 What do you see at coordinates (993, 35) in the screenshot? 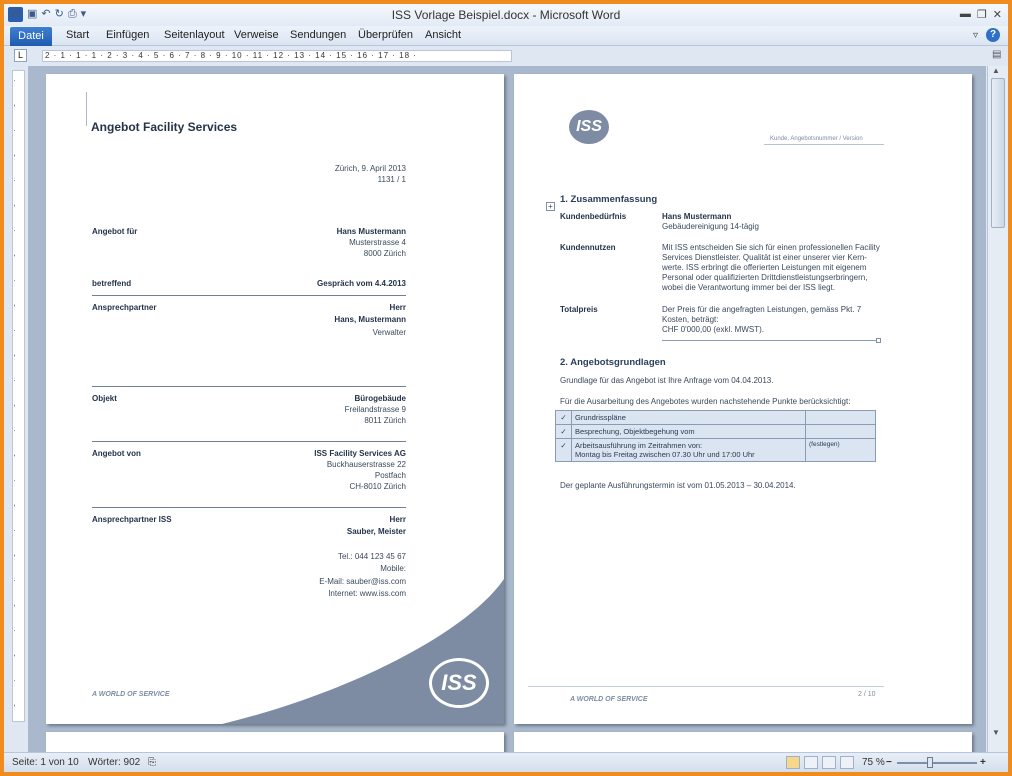
I see `help-icon: ?` at bounding box center [993, 35].